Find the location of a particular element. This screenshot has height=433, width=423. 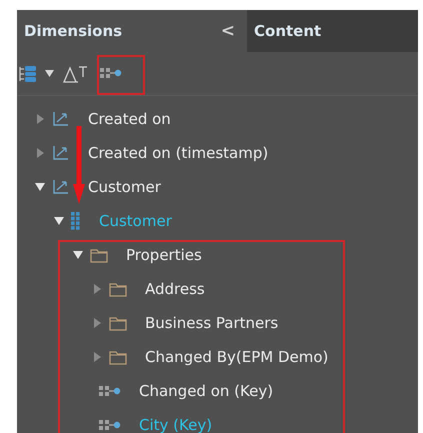

down-arrow-icon is located at coordinates (79, 165).